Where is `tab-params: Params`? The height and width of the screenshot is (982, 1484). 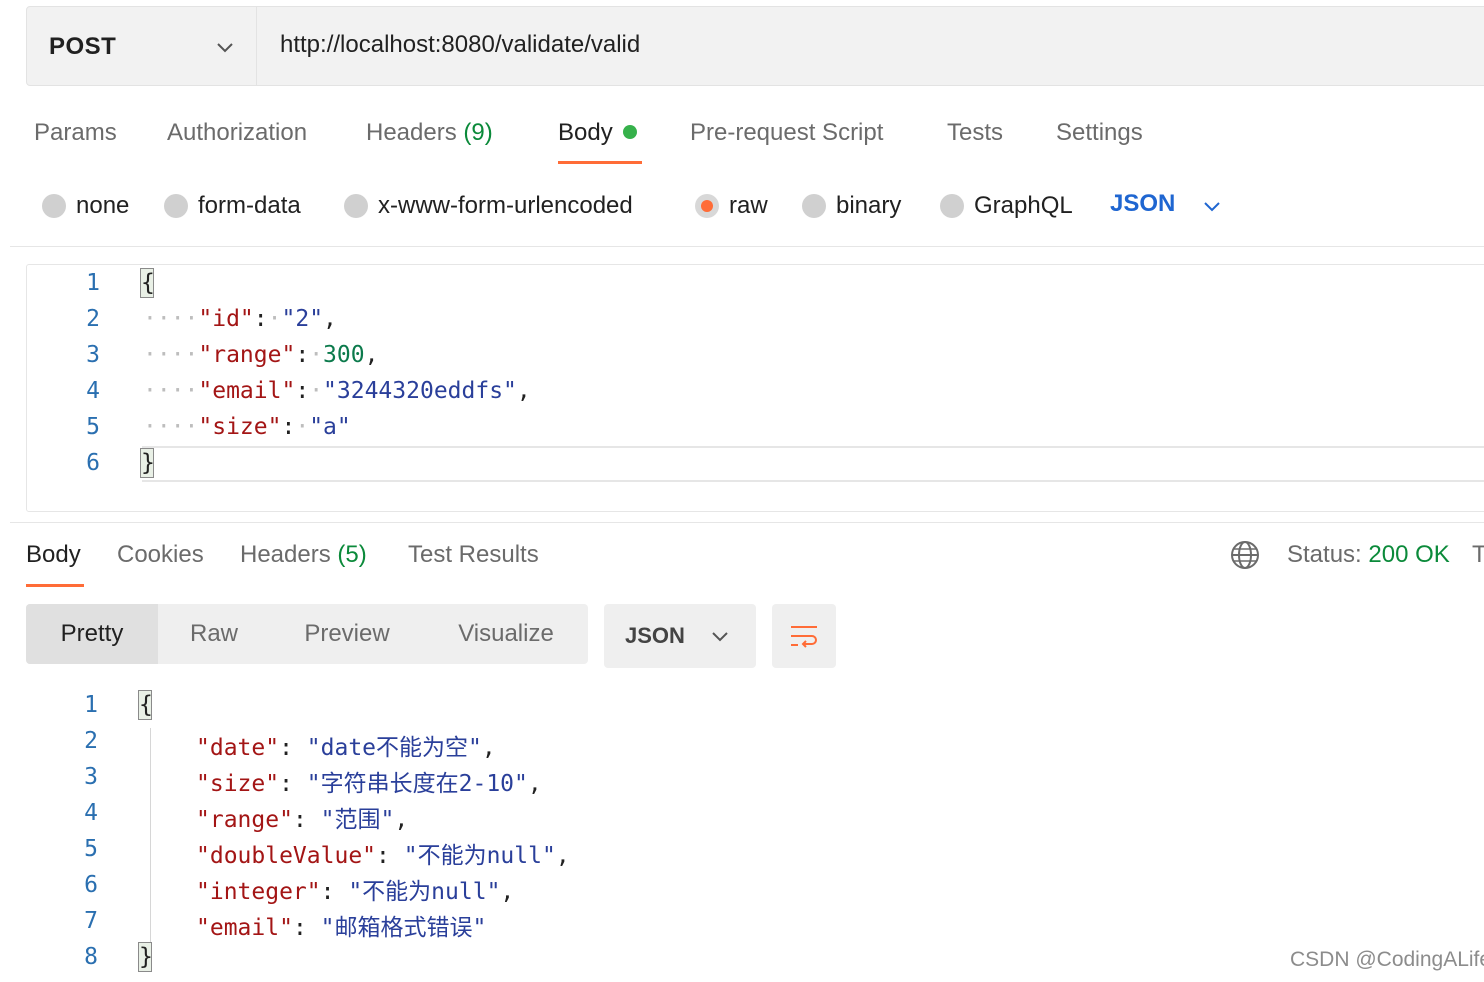 tab-params: Params is located at coordinates (75, 133).